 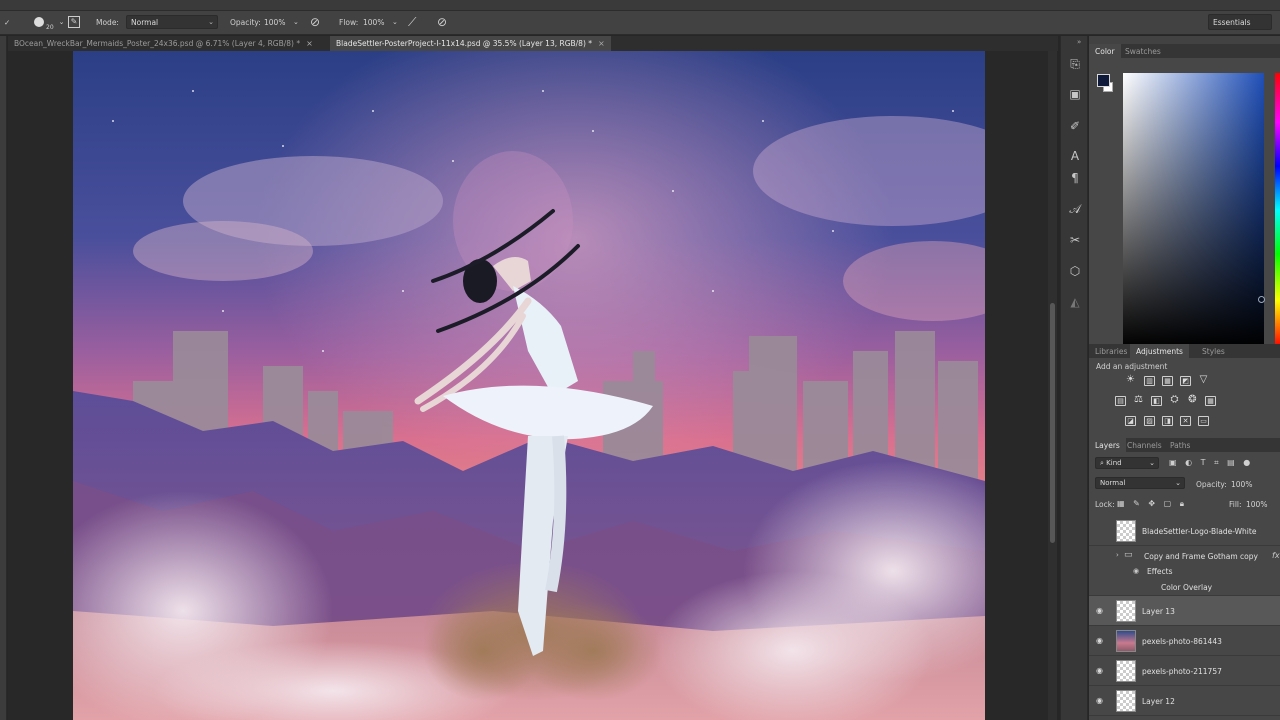 I want to click on tab-swatches: Swatches, so click(x=1143, y=51).